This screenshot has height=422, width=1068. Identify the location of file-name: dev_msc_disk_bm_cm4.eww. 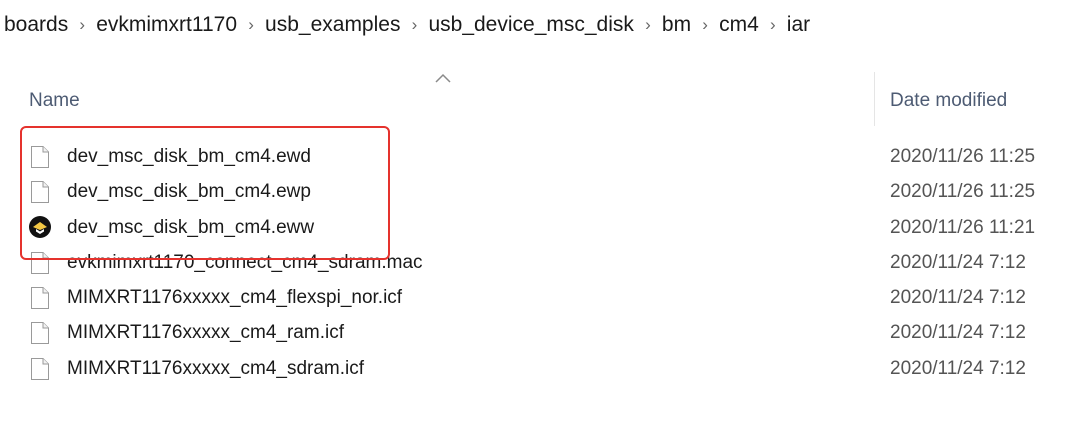
(191, 227).